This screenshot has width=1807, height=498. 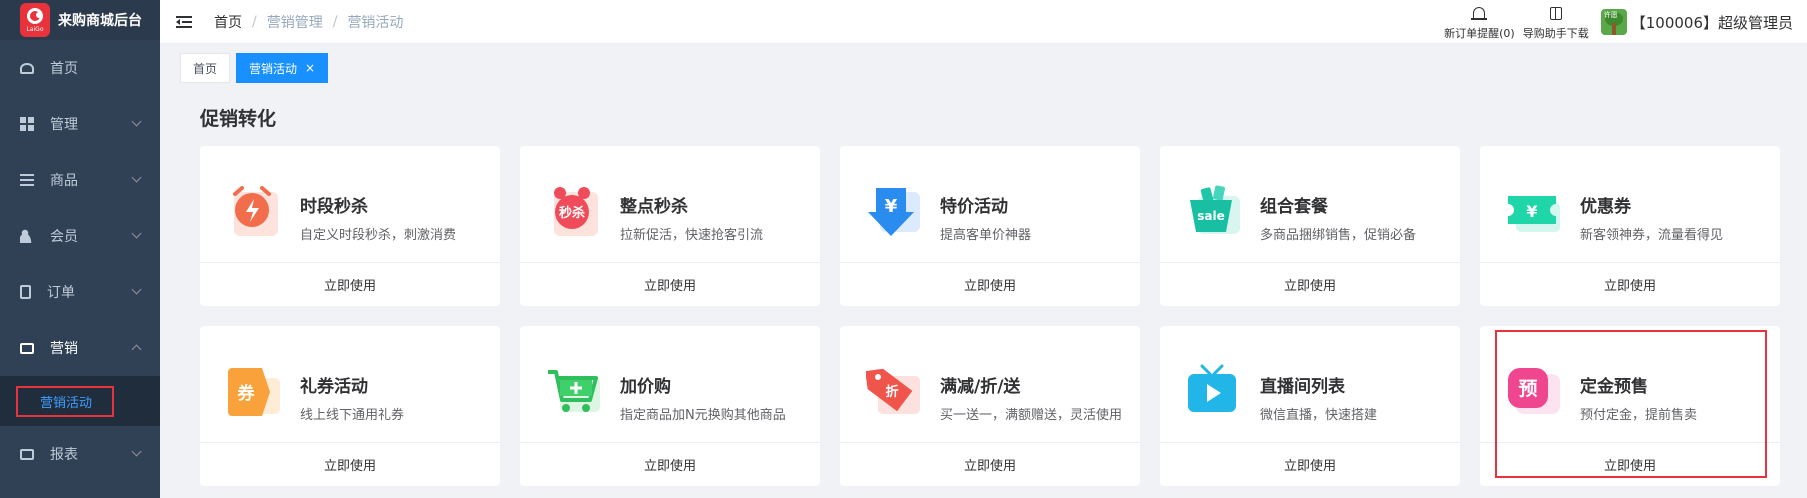 I want to click on card-time-seckill: 时段秒杀 自定义时段秒杀，刺激消费 立即使用, so click(x=350, y=226).